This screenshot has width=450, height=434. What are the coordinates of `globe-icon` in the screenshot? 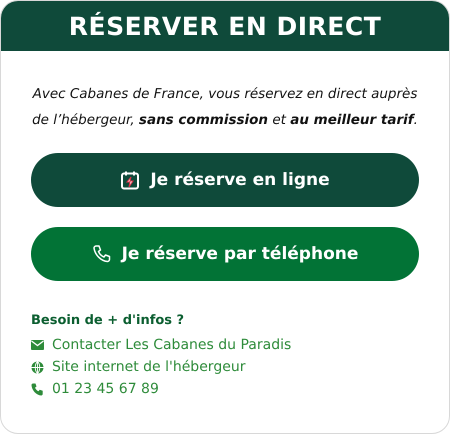 It's located at (37, 367).